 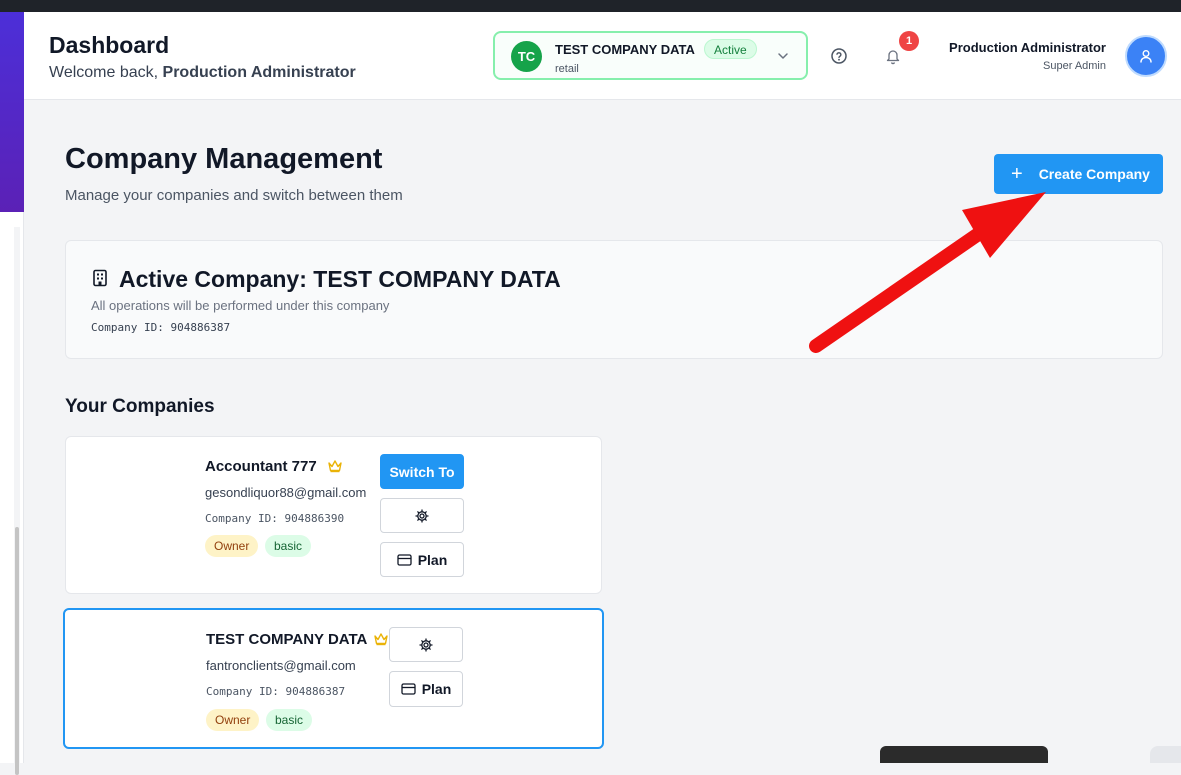 I want to click on help-icon, so click(x=839, y=56).